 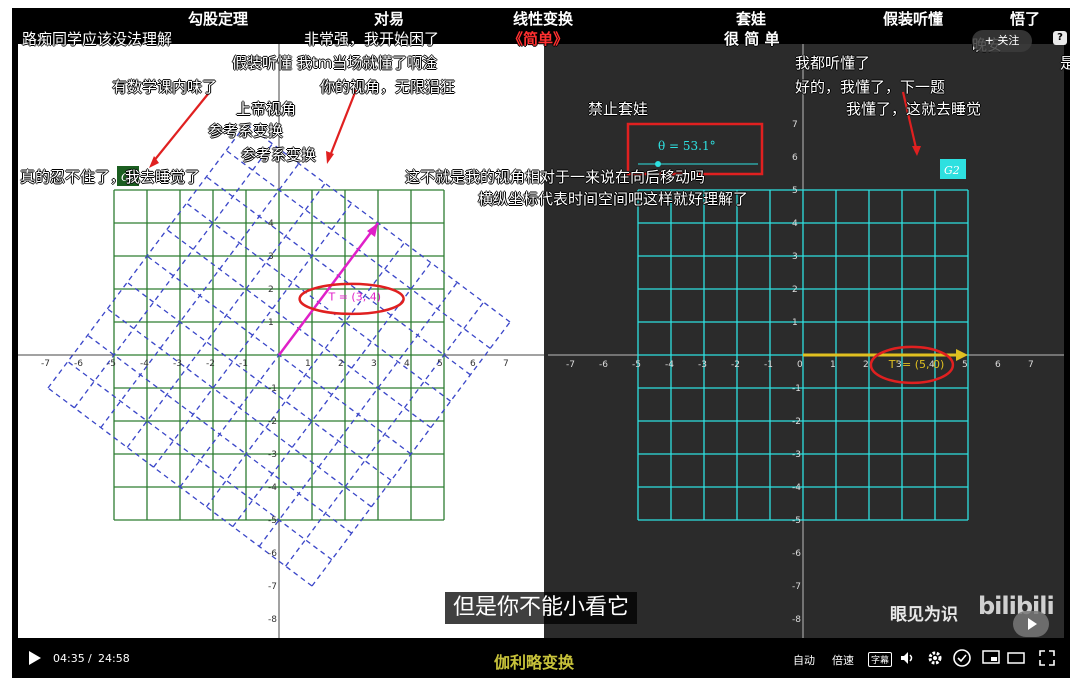 What do you see at coordinates (570, 365) in the screenshot?
I see `right-x-tick: -7` at bounding box center [570, 365].